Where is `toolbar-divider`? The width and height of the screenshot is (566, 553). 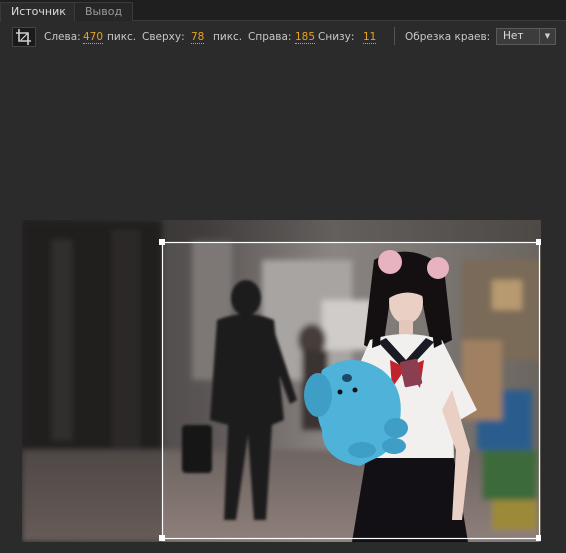
toolbar-divider is located at coordinates (394, 36).